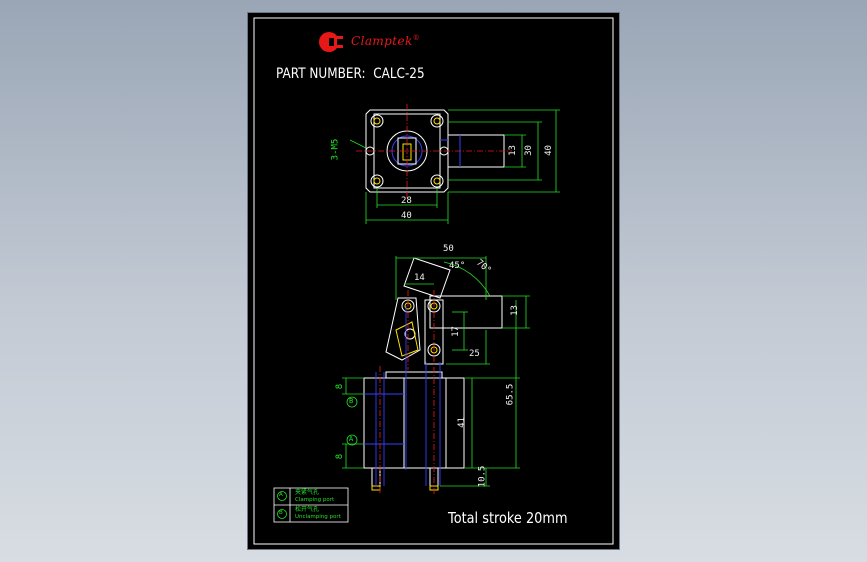 This screenshot has width=867, height=562. What do you see at coordinates (434, 151) in the screenshot?
I see `top-view-centerlines` at bounding box center [434, 151].